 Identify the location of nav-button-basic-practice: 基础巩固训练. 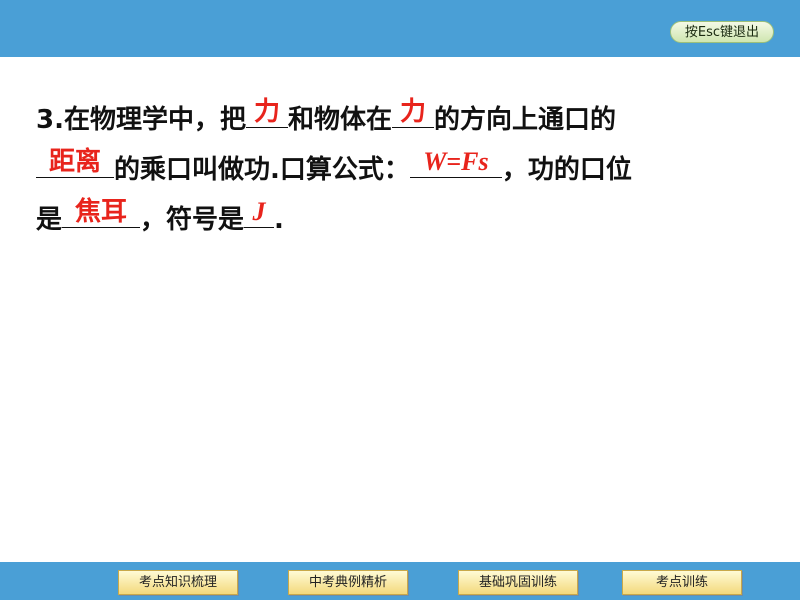
(518, 582).